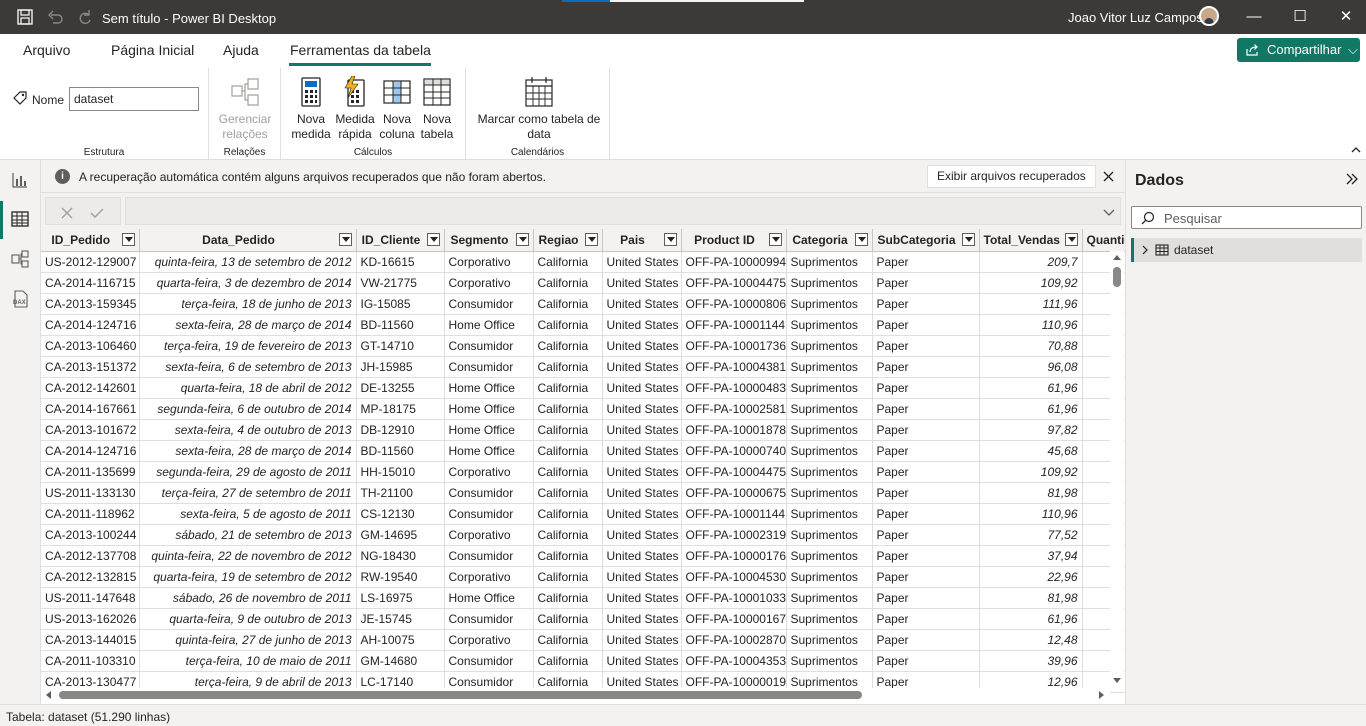  I want to click on cell-id-pedido: CA-2011-103310, so click(90, 661).